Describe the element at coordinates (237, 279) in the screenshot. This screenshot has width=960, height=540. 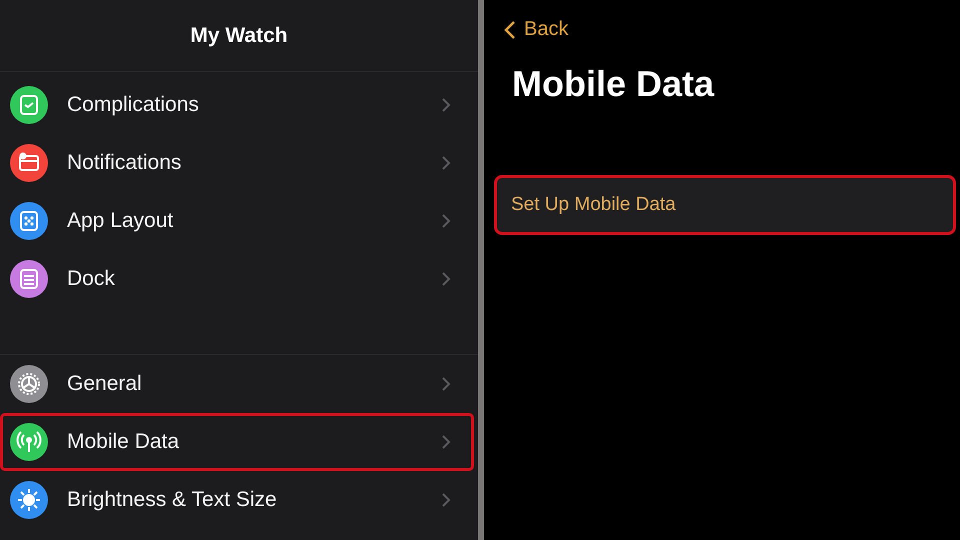
I see `settings-item: Dock` at that location.